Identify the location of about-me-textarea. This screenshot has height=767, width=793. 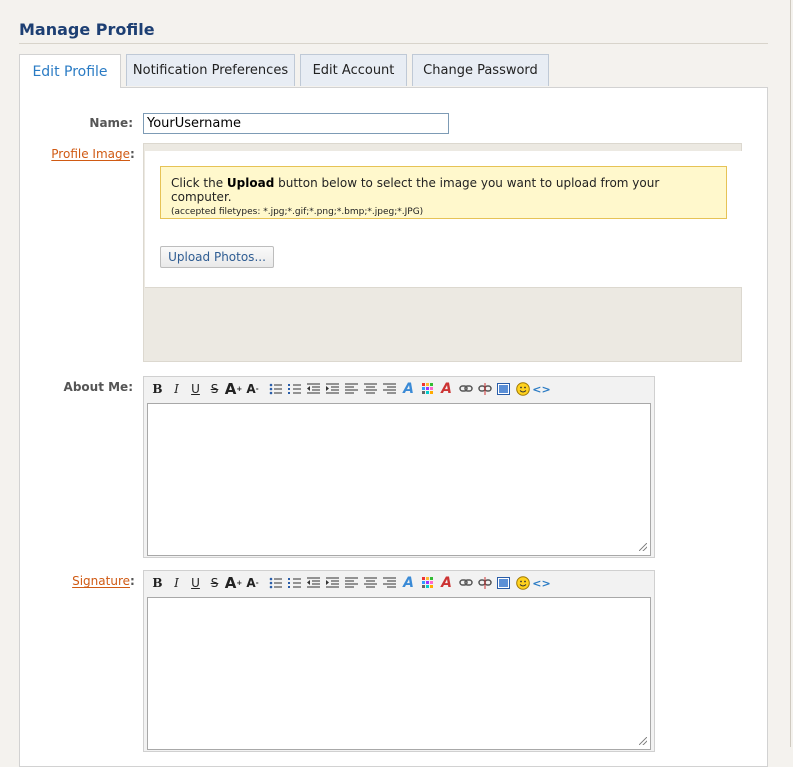
(399, 479).